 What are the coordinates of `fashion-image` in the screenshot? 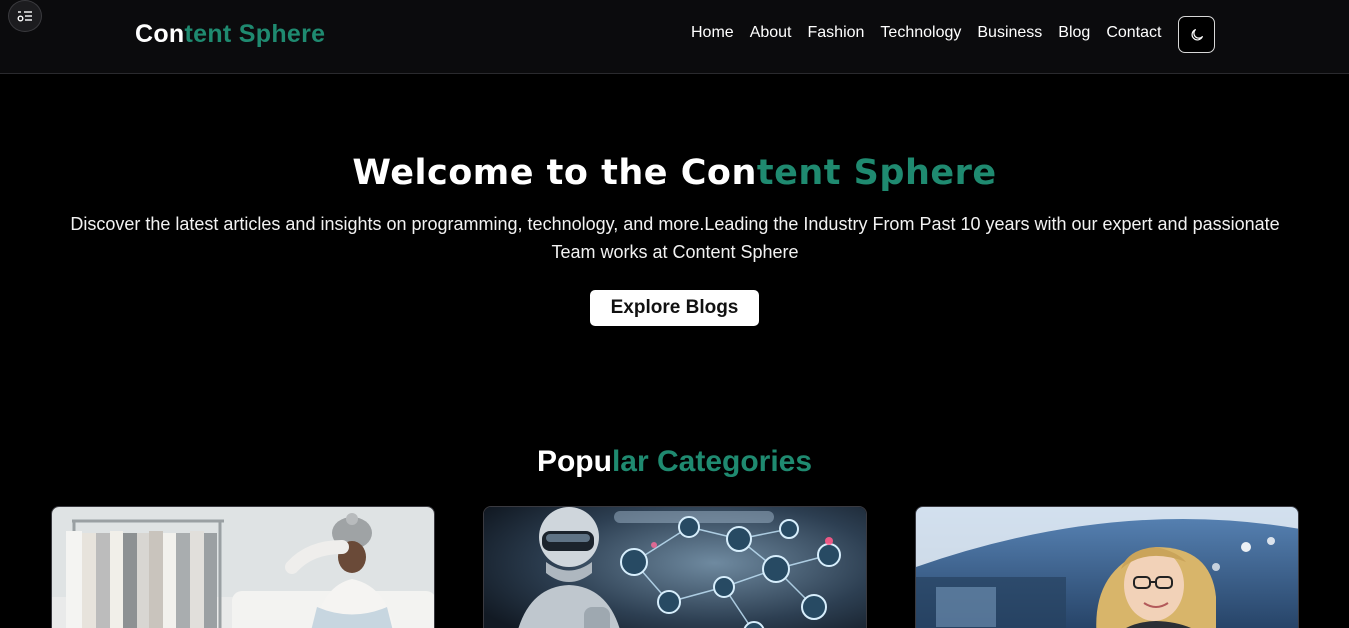 It's located at (243, 567).